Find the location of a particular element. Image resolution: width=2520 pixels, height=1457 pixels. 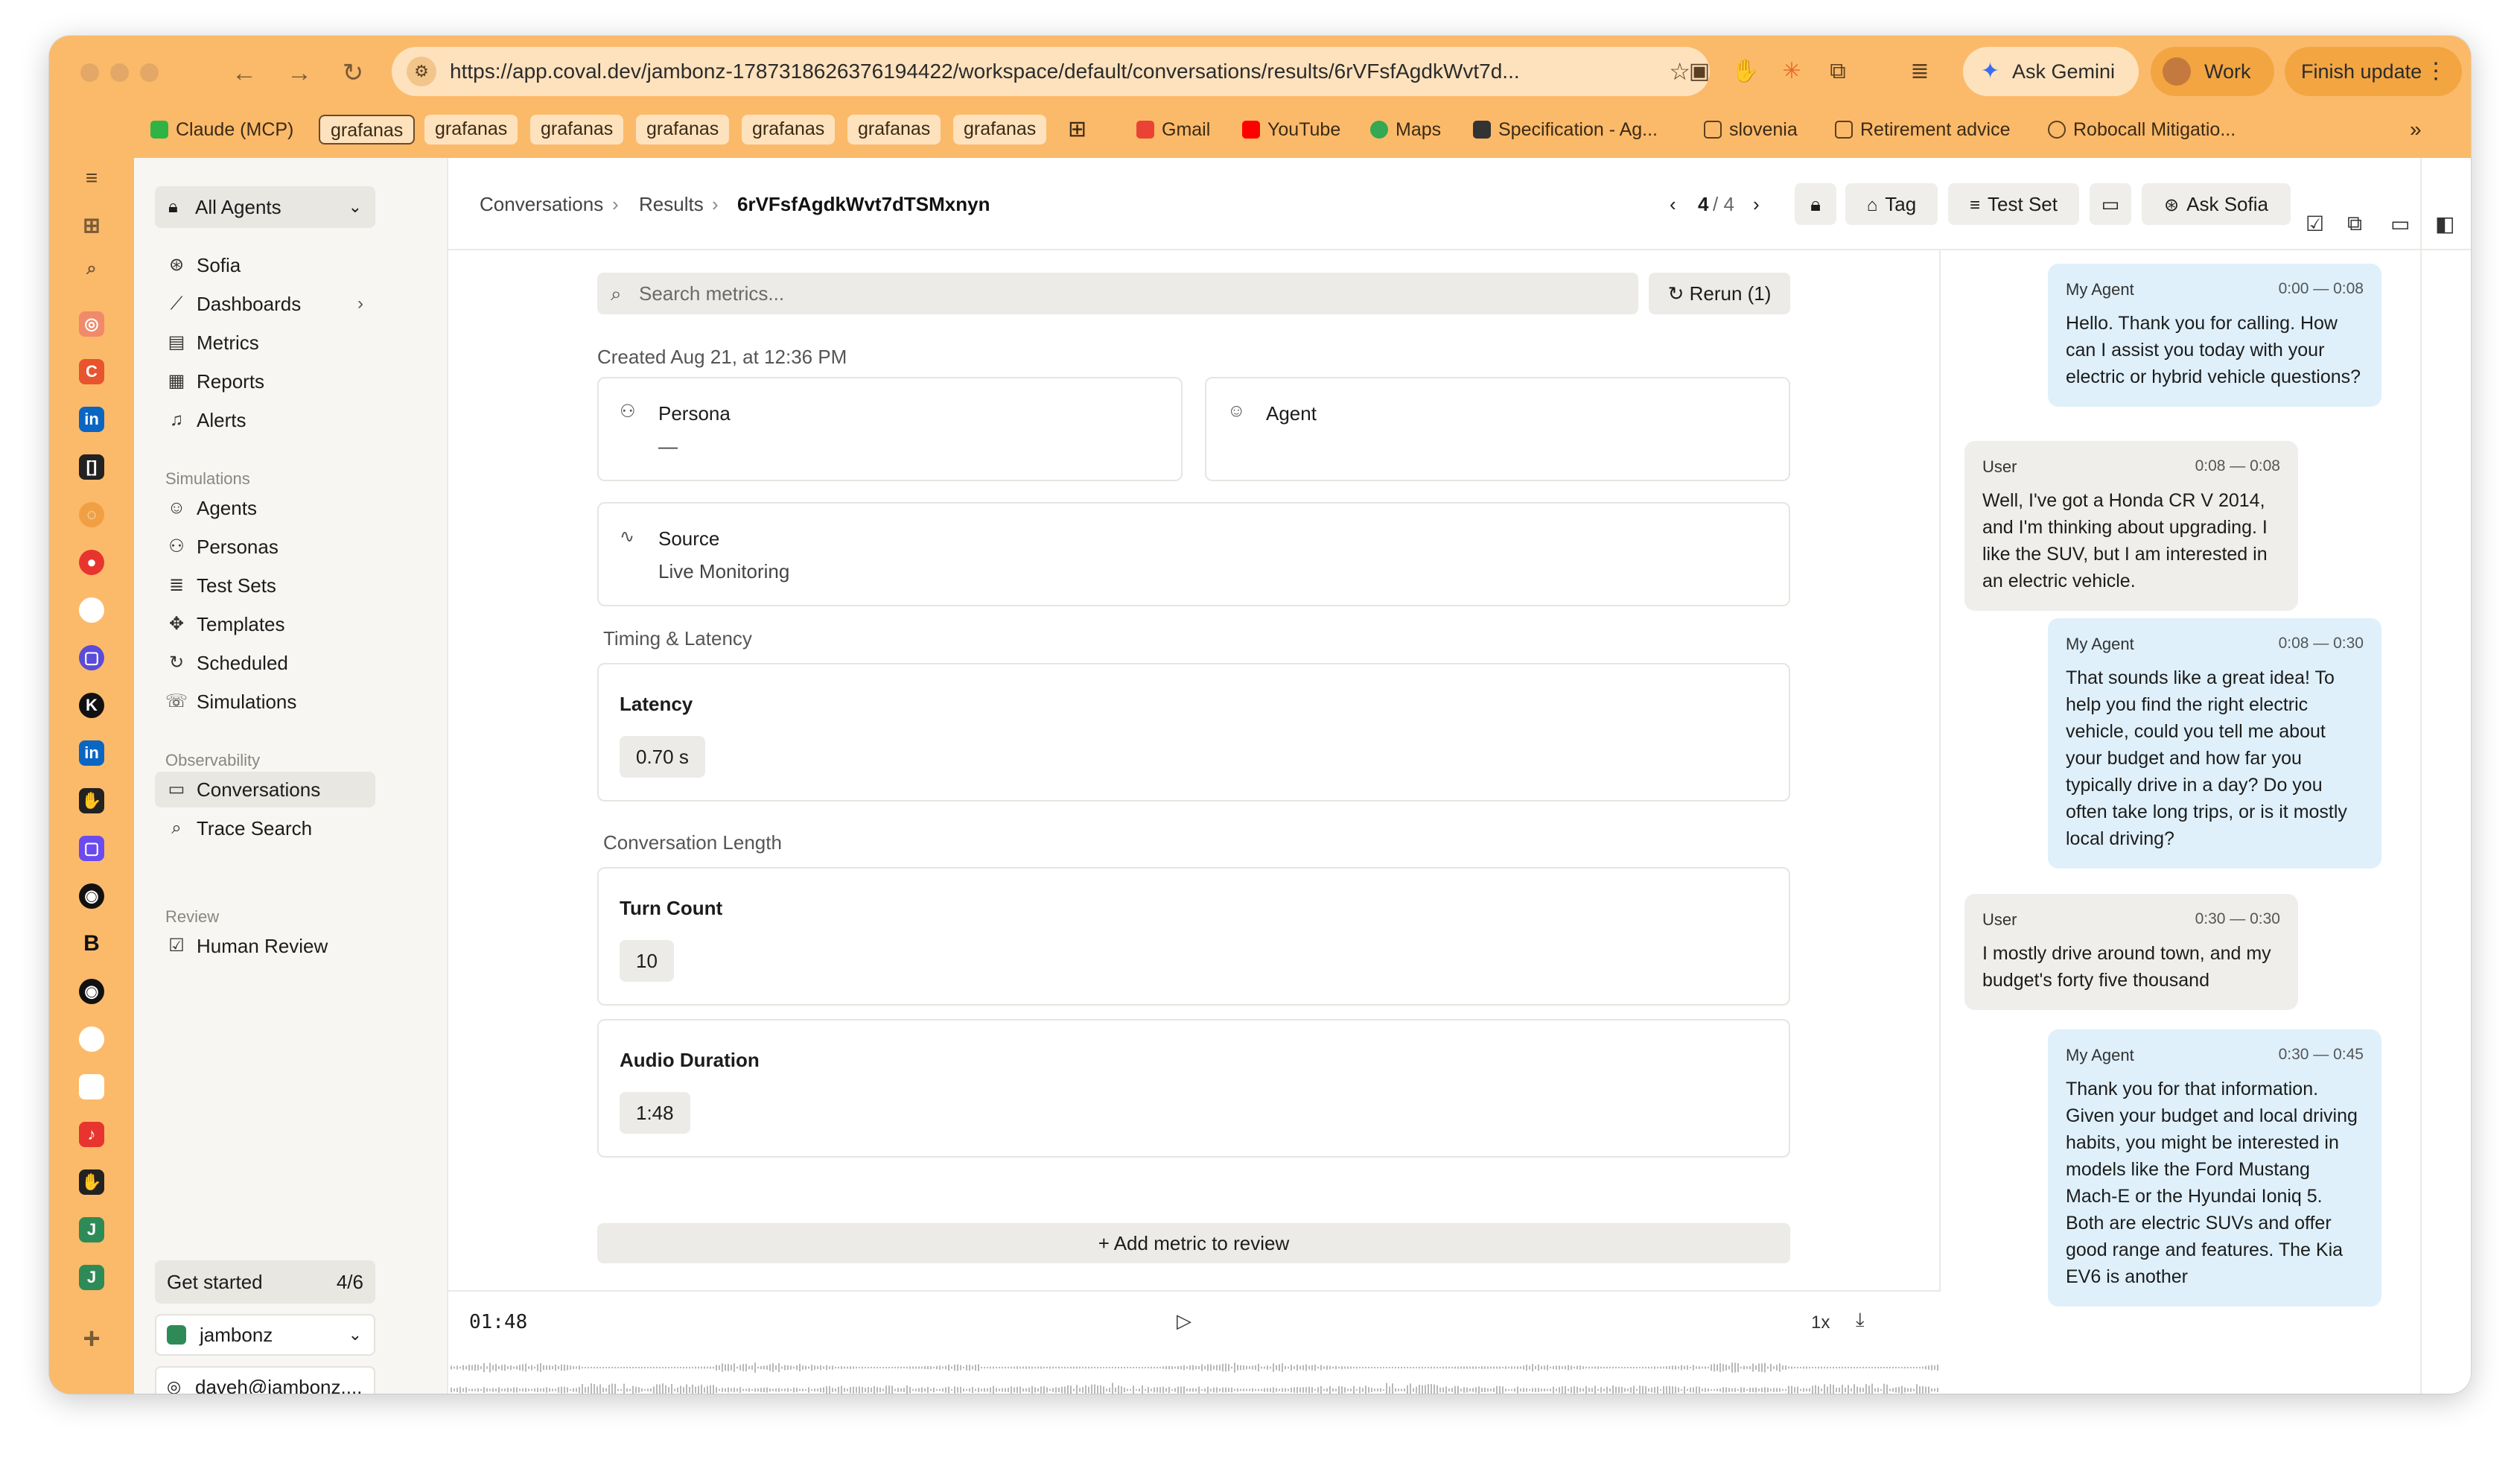

bookmark-gmail: Gmail is located at coordinates (1173, 130).